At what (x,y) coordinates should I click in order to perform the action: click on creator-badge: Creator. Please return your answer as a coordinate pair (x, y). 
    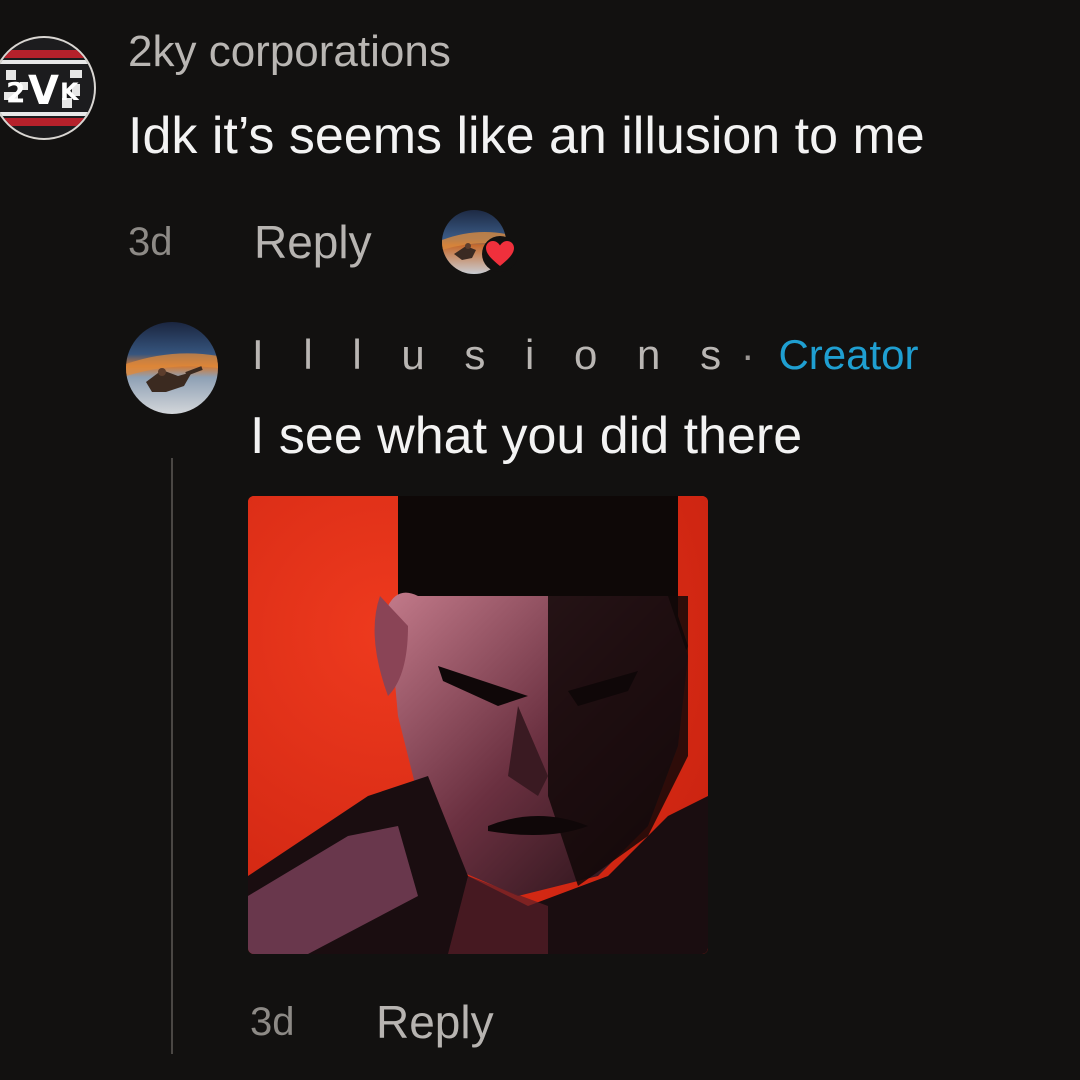
    Looking at the image, I should click on (848, 354).